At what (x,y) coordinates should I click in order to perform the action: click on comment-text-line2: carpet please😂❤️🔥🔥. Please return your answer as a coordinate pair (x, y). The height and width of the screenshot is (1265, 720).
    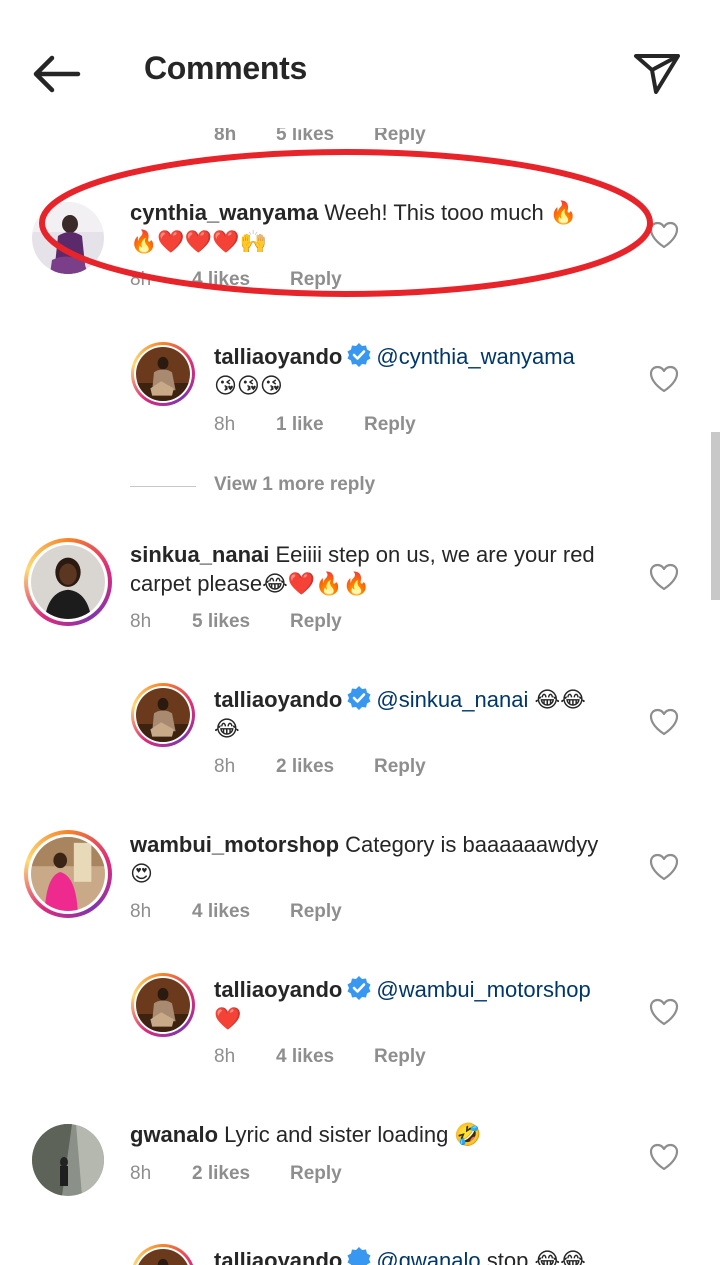
    Looking at the image, I should click on (250, 583).